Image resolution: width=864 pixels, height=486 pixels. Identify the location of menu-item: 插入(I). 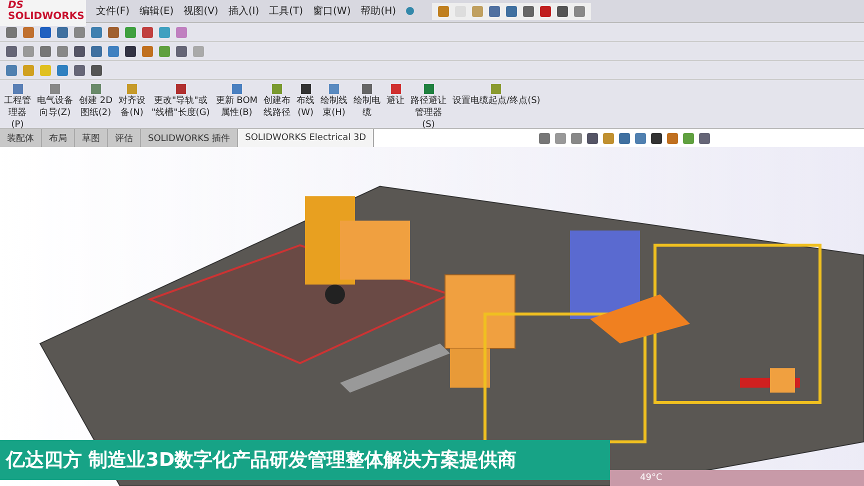
(244, 11).